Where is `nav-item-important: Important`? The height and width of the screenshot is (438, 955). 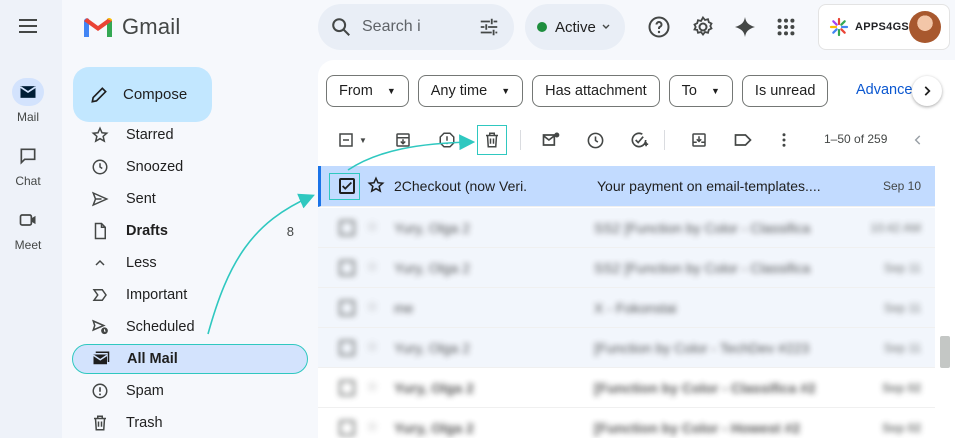 nav-item-important: Important is located at coordinates (190, 295).